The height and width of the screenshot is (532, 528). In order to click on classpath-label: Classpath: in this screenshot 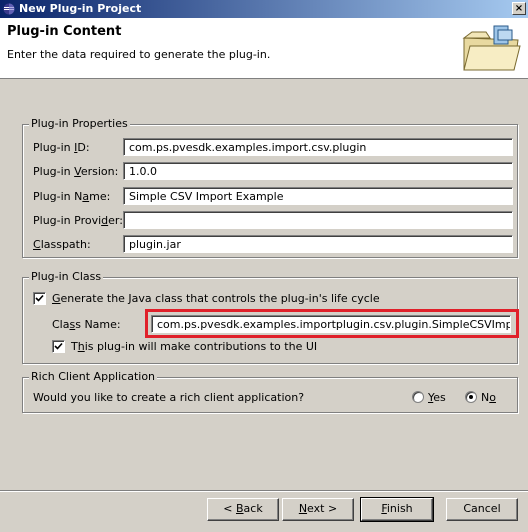, I will do `click(62, 244)`.